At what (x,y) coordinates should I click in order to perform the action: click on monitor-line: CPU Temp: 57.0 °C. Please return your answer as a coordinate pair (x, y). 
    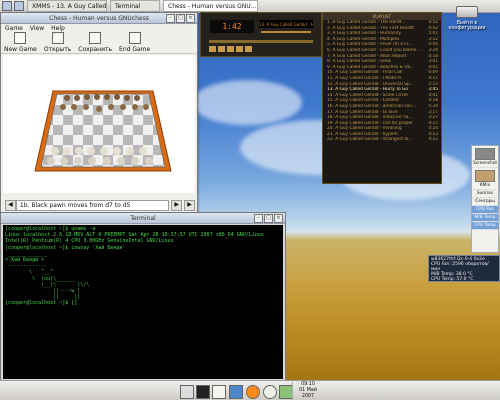
    Looking at the image, I should click on (452, 279).